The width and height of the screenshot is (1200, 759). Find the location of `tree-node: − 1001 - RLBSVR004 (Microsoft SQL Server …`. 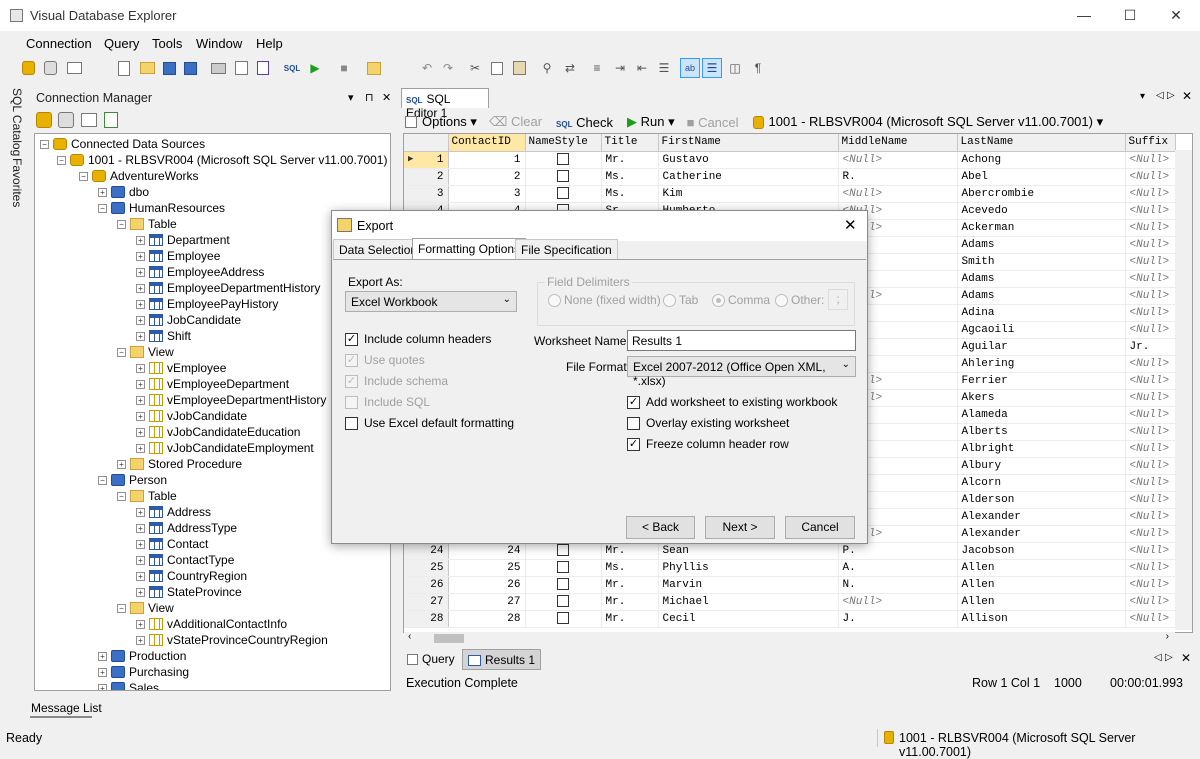

tree-node: − 1001 - RLBSVR004 (Microsoft SQL Server … is located at coordinates (222, 160).